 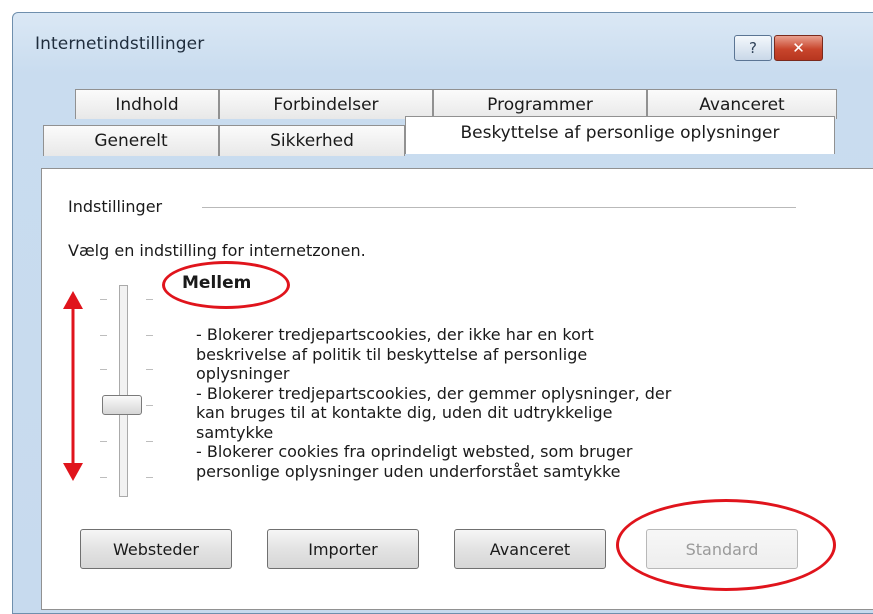 I want to click on privacy-level-title: Mellem, so click(x=217, y=283).